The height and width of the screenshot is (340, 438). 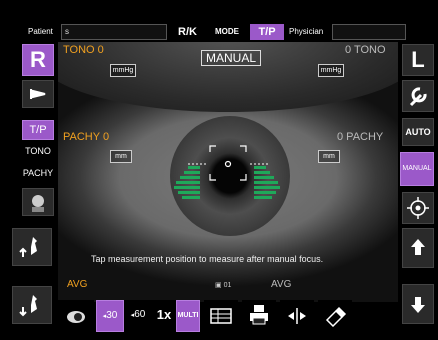 I want to click on chinrest-up-button, so click(x=32, y=247).